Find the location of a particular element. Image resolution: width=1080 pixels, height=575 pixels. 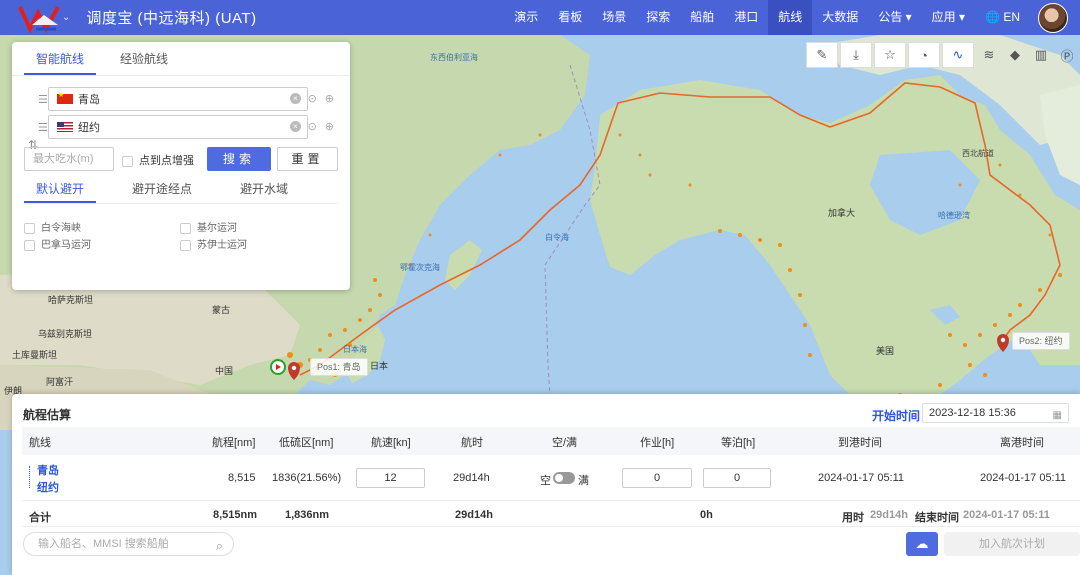

map-label-east-siberian-sea: 东西伯利亚海 is located at coordinates (454, 57).